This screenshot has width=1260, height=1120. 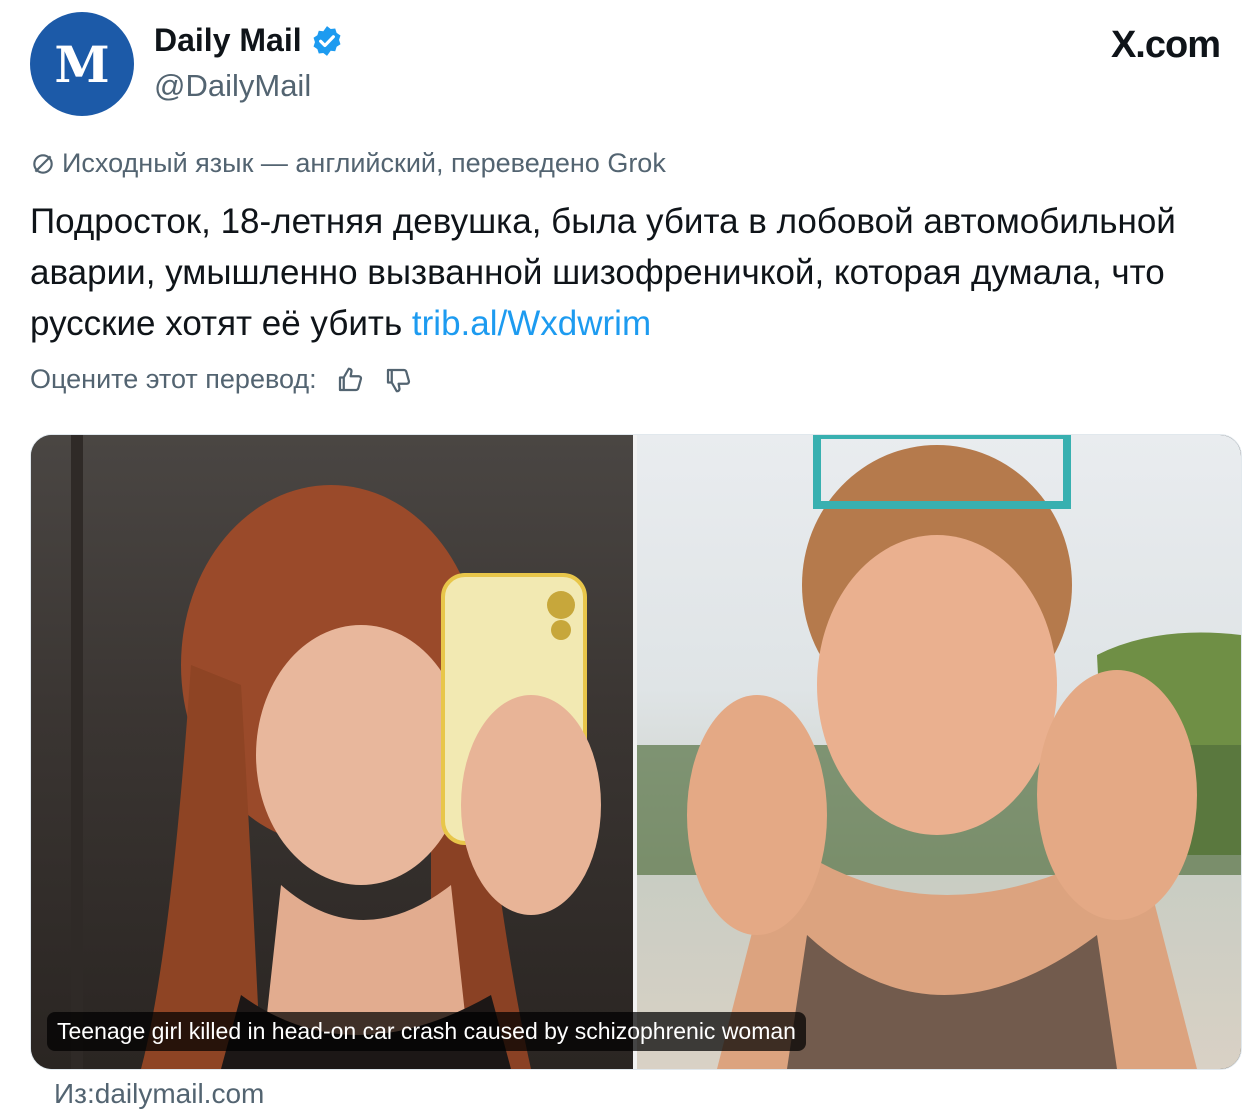 I want to click on avatar-logo: M, so click(x=81, y=64).